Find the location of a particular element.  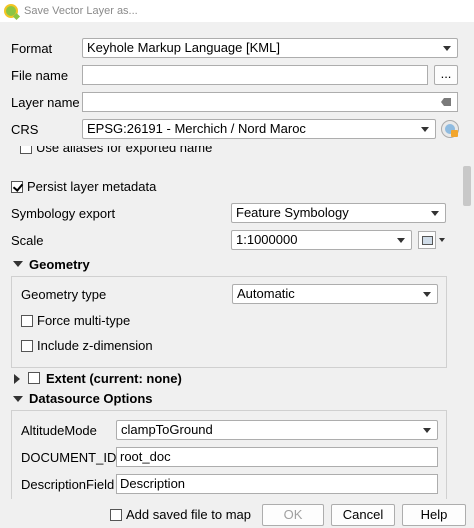

geometry-type-label: Geometry type is located at coordinates (64, 294).